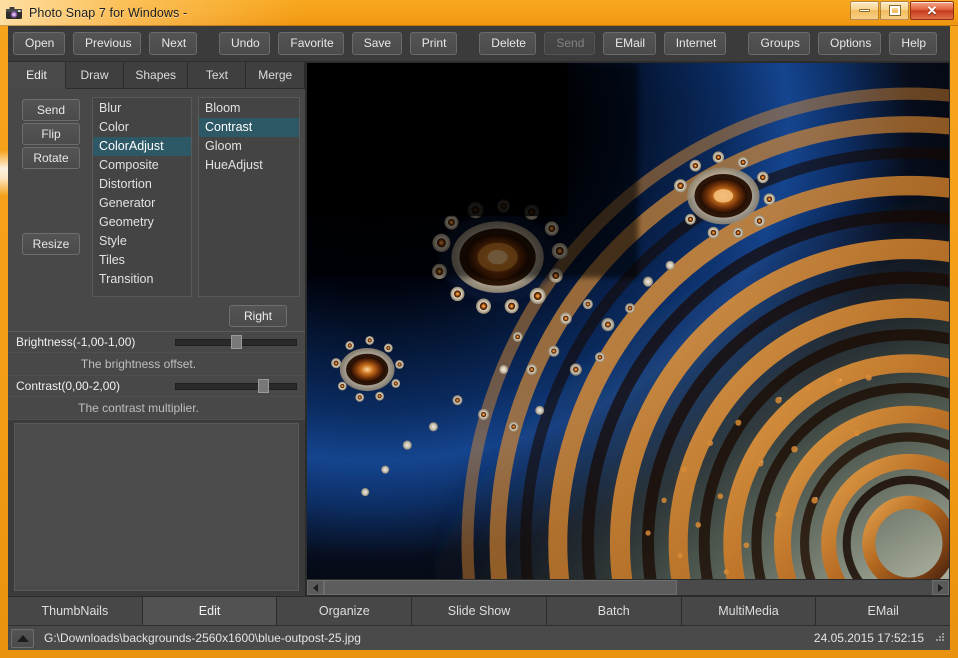 The height and width of the screenshot is (658, 958). I want to click on category-item-composite: Composite, so click(142, 165).